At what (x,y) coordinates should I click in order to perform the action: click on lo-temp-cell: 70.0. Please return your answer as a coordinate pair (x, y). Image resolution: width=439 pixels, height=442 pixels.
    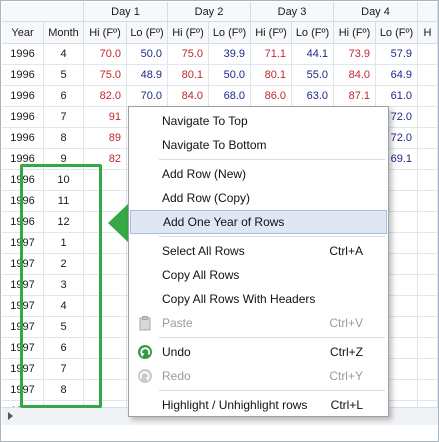
    Looking at the image, I should click on (147, 96).